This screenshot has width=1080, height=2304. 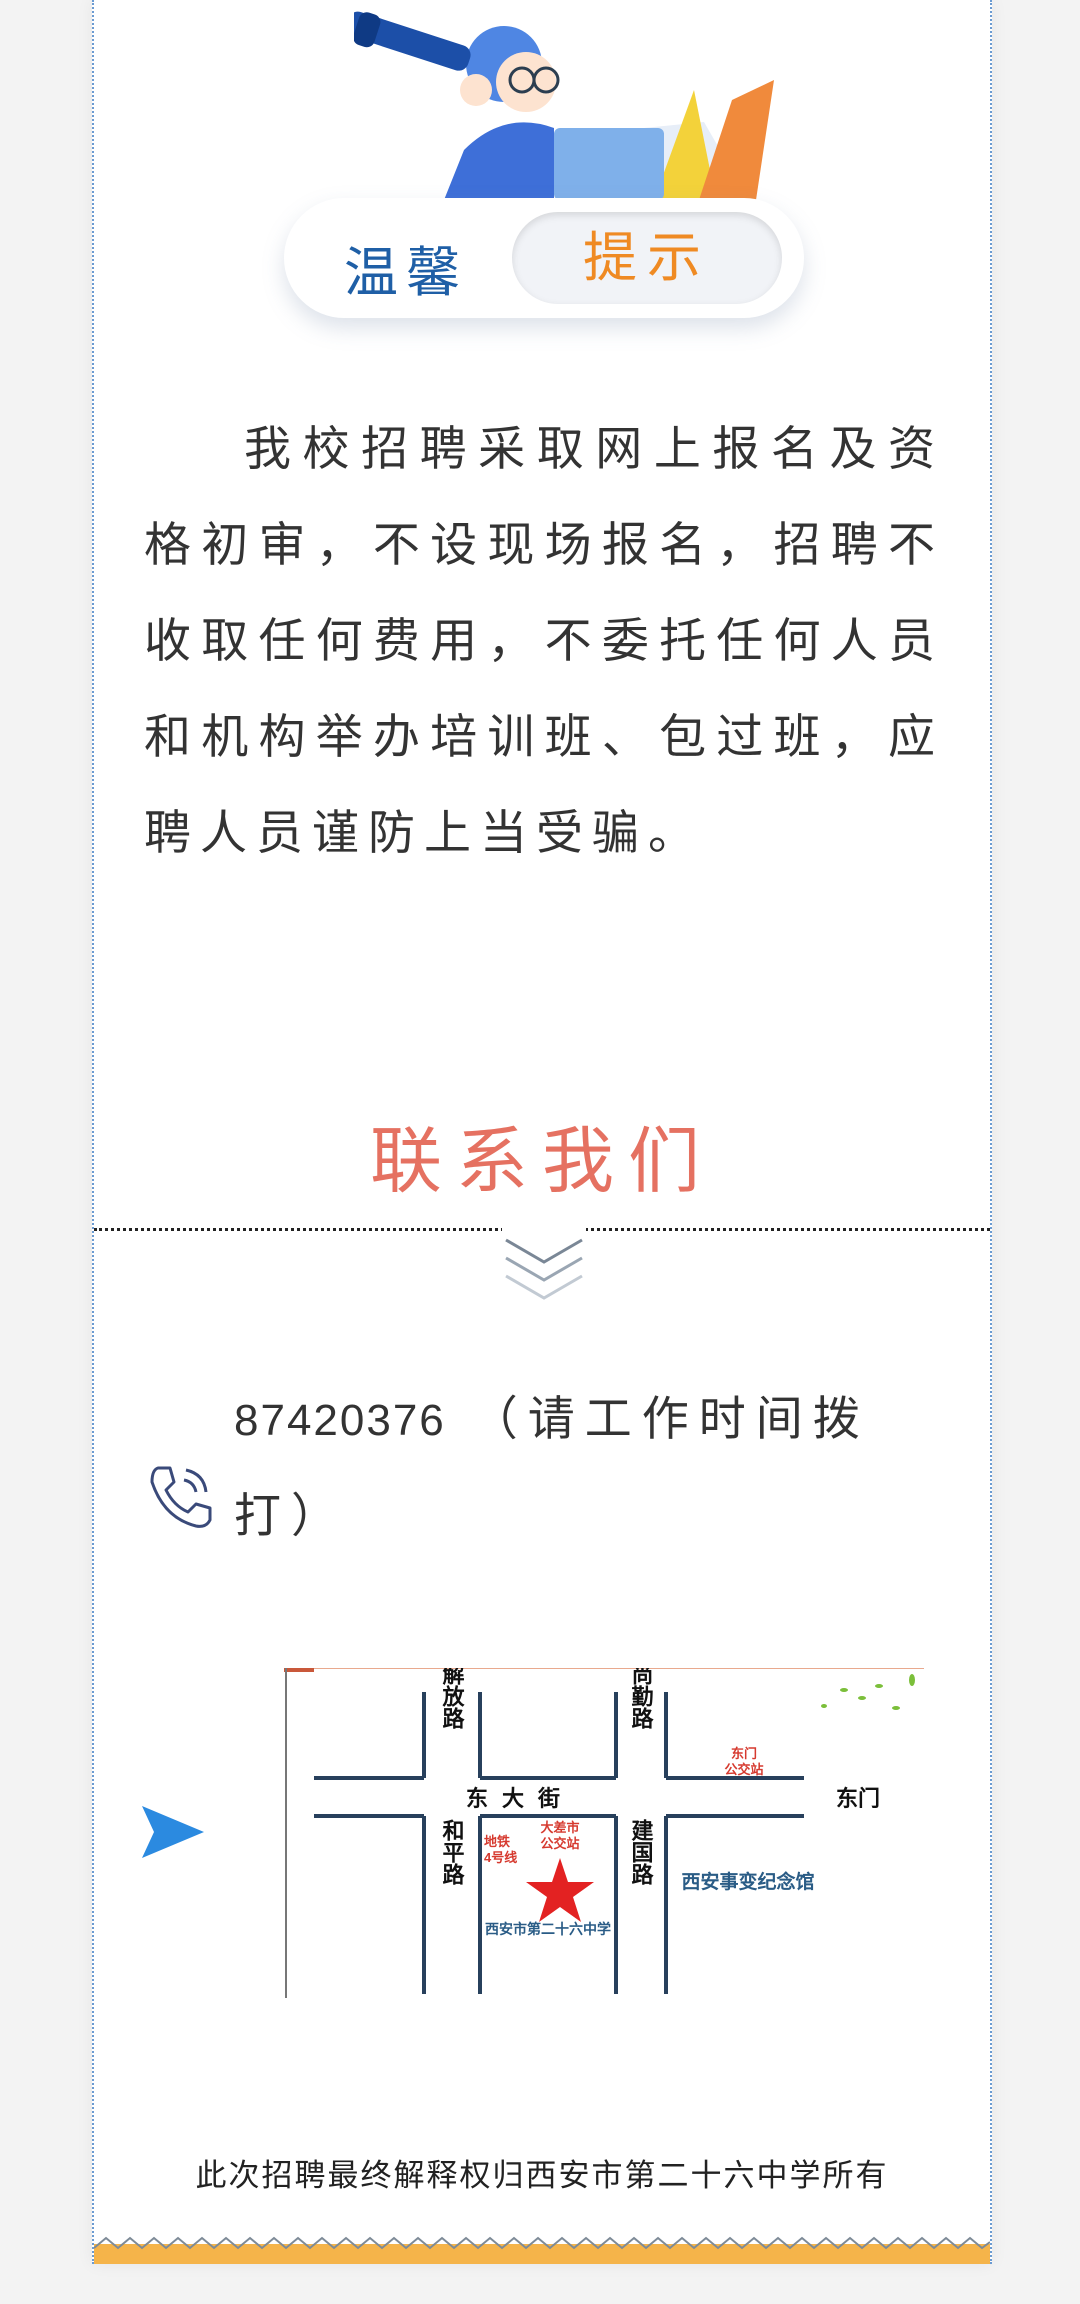 I want to click on metro-b: 4号线, so click(x=500, y=1857).